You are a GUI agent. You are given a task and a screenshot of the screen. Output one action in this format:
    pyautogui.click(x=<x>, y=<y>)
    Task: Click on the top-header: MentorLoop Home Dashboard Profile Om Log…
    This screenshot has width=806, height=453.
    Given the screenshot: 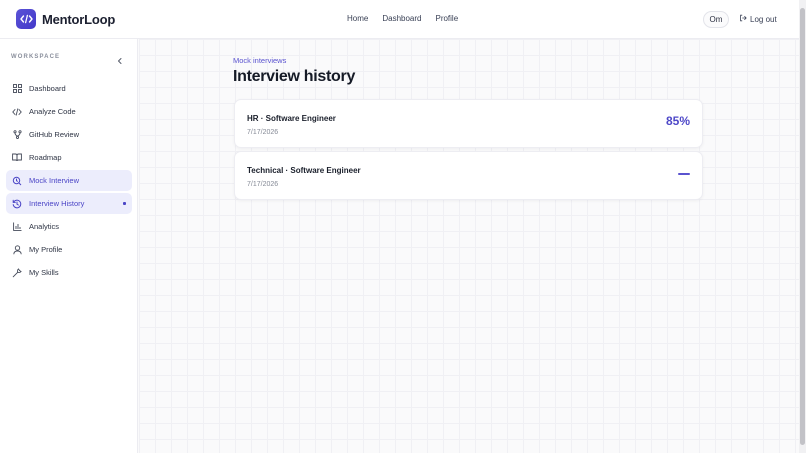 What is the action you would take?
    pyautogui.click(x=399, y=19)
    